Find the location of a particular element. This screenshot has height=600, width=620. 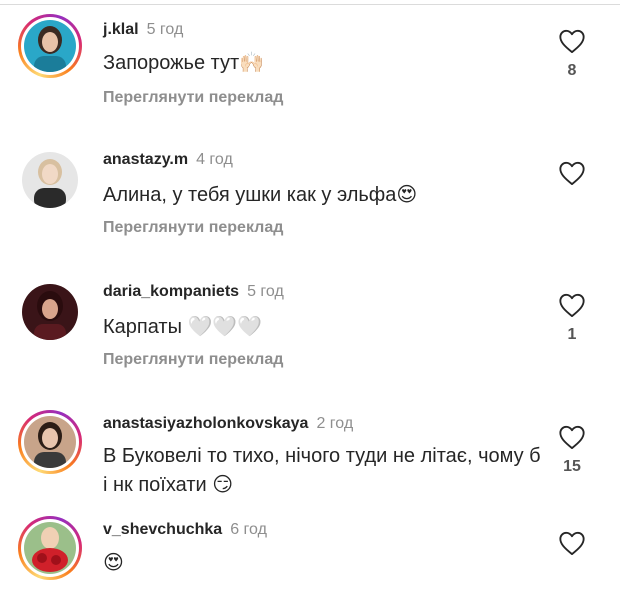

comment-meta: anastasiyazholonkovskaya 2 год is located at coordinates (228, 424).